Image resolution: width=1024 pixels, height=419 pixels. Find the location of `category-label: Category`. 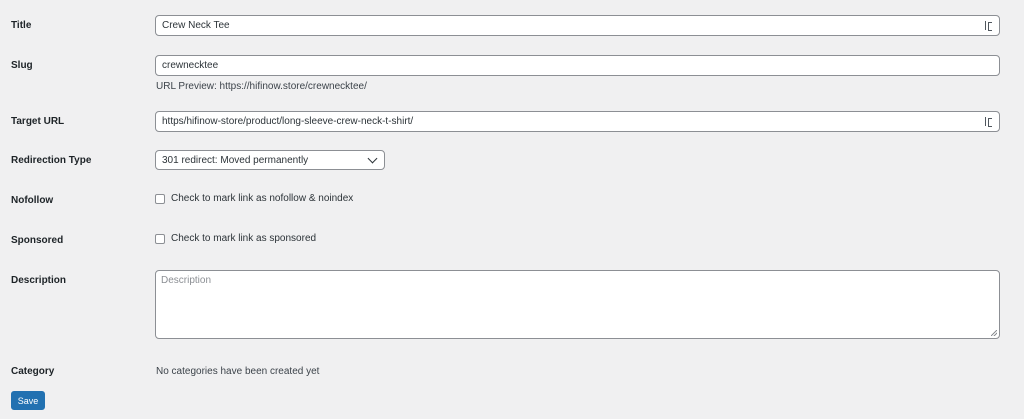

category-label: Category is located at coordinates (33, 371).